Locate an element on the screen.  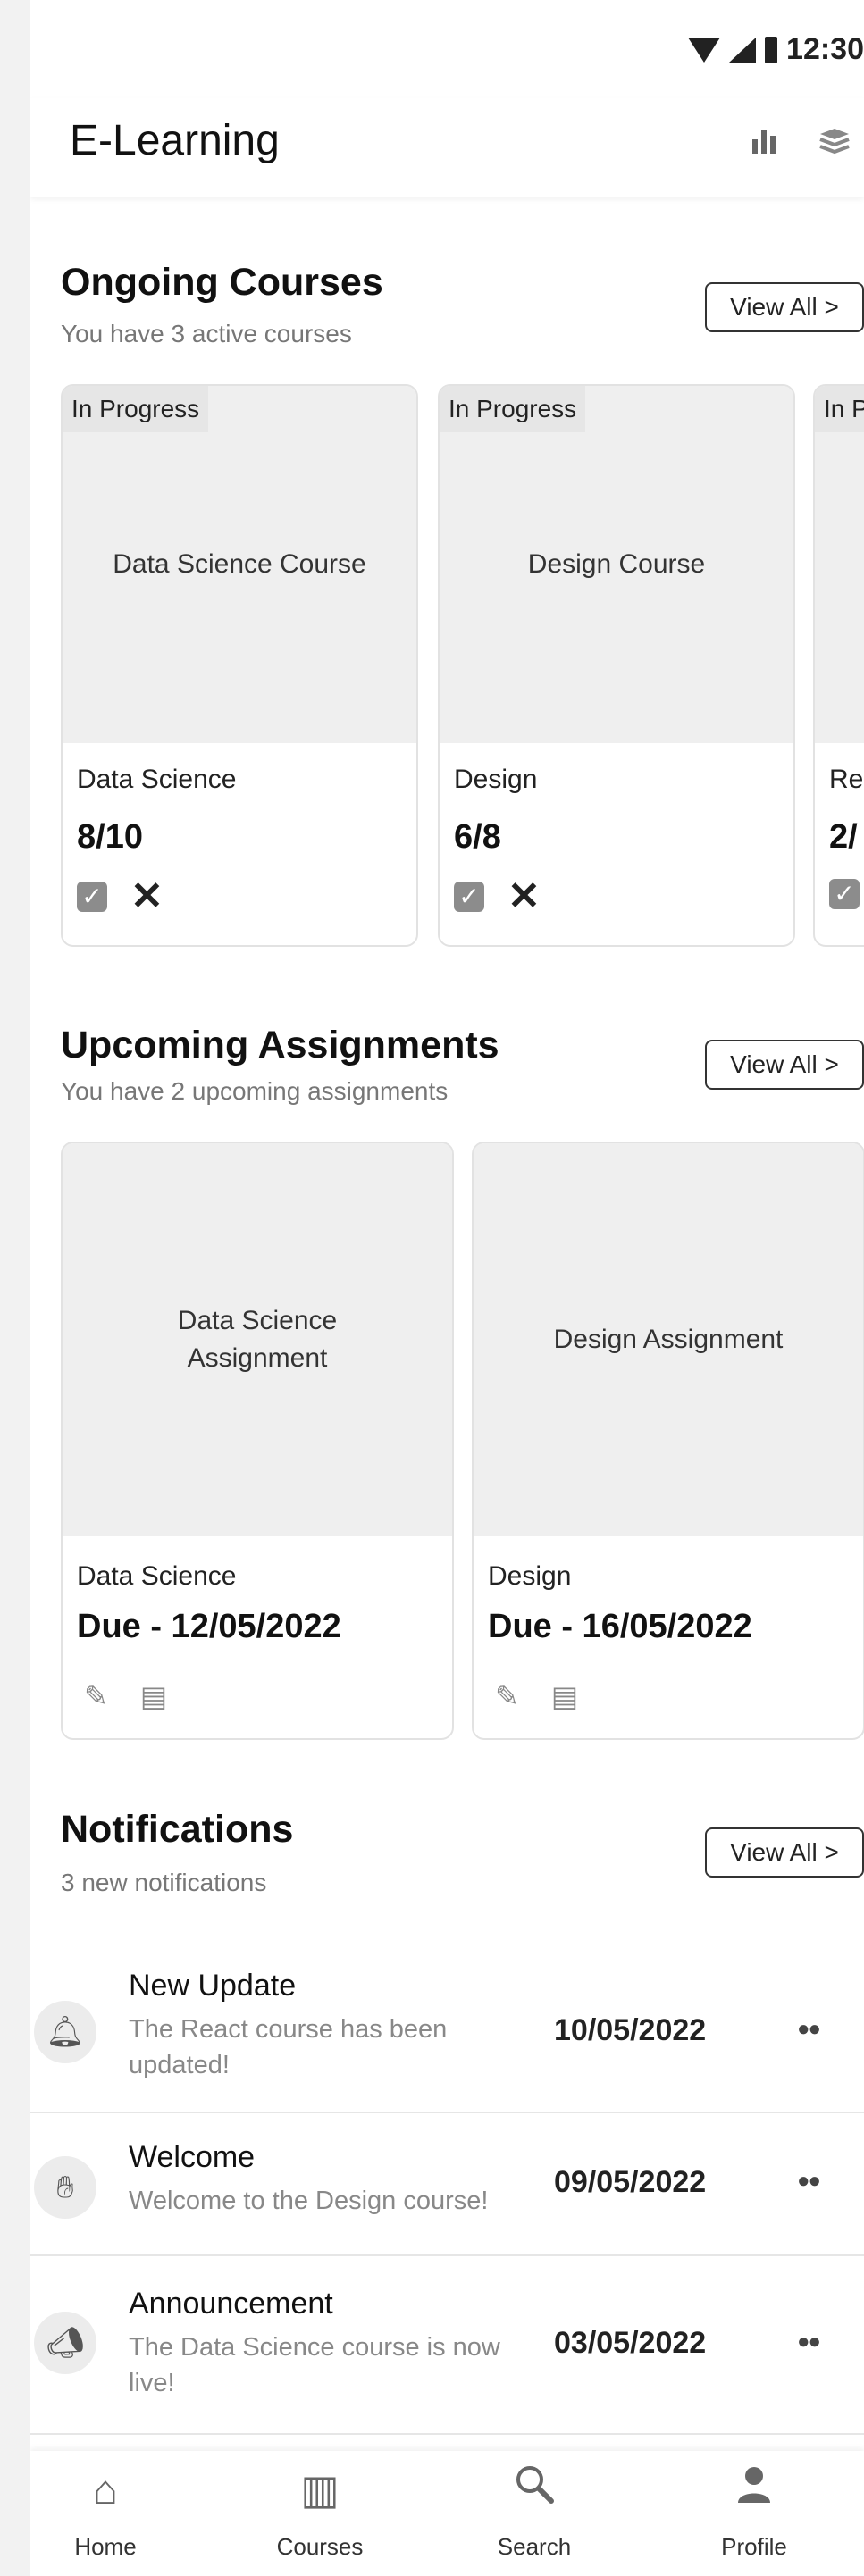
status-time: 12:30 is located at coordinates (825, 49).